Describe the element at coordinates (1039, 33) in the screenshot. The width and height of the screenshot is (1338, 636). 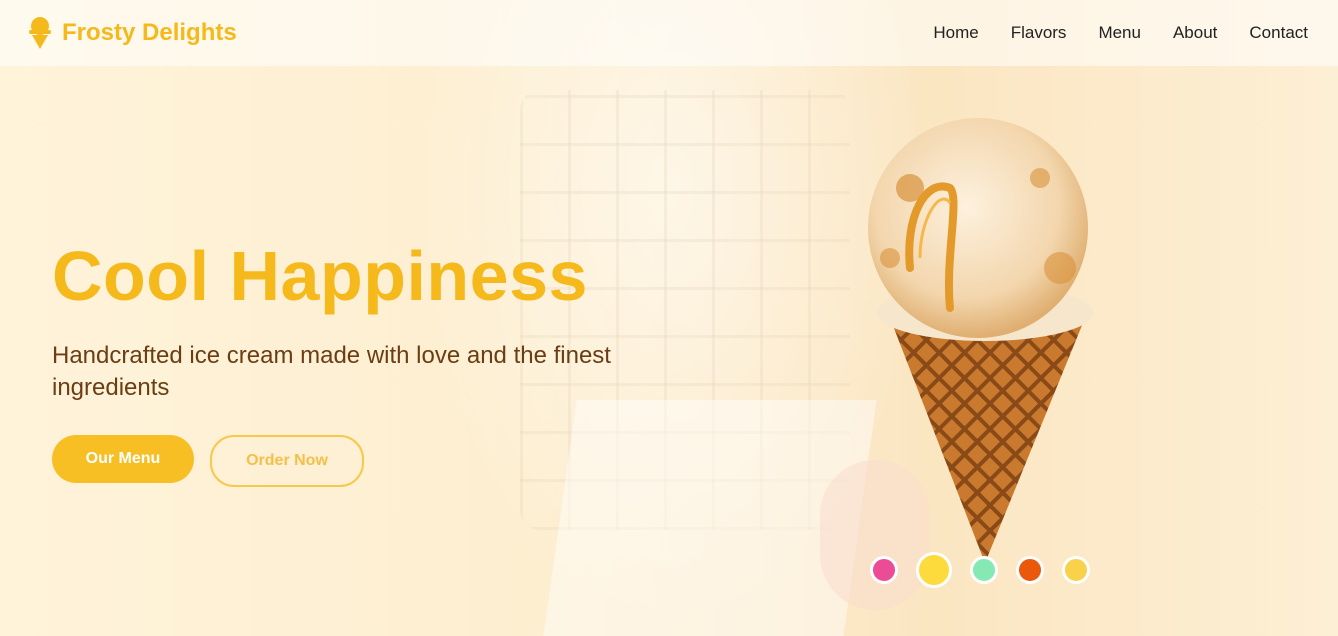
I see `nav-flavors: Flavors` at that location.